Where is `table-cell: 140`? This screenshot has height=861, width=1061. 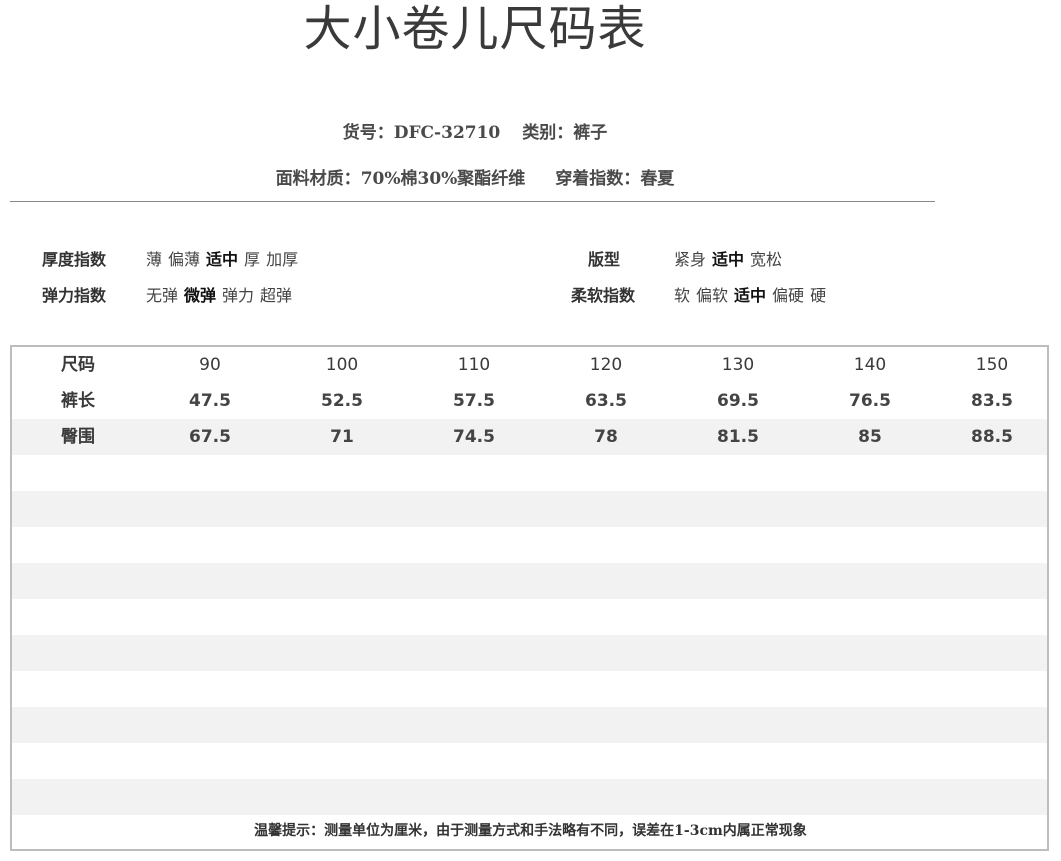 table-cell: 140 is located at coordinates (870, 365).